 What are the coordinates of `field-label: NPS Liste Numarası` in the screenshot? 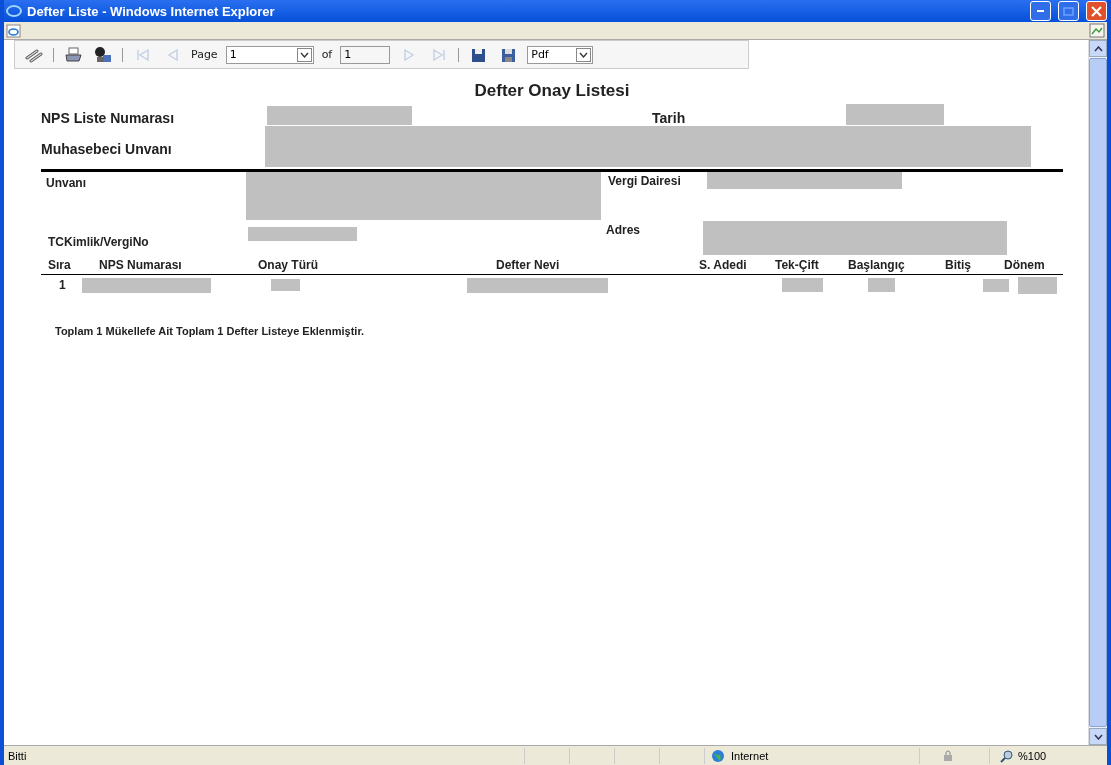 It's located at (108, 118).